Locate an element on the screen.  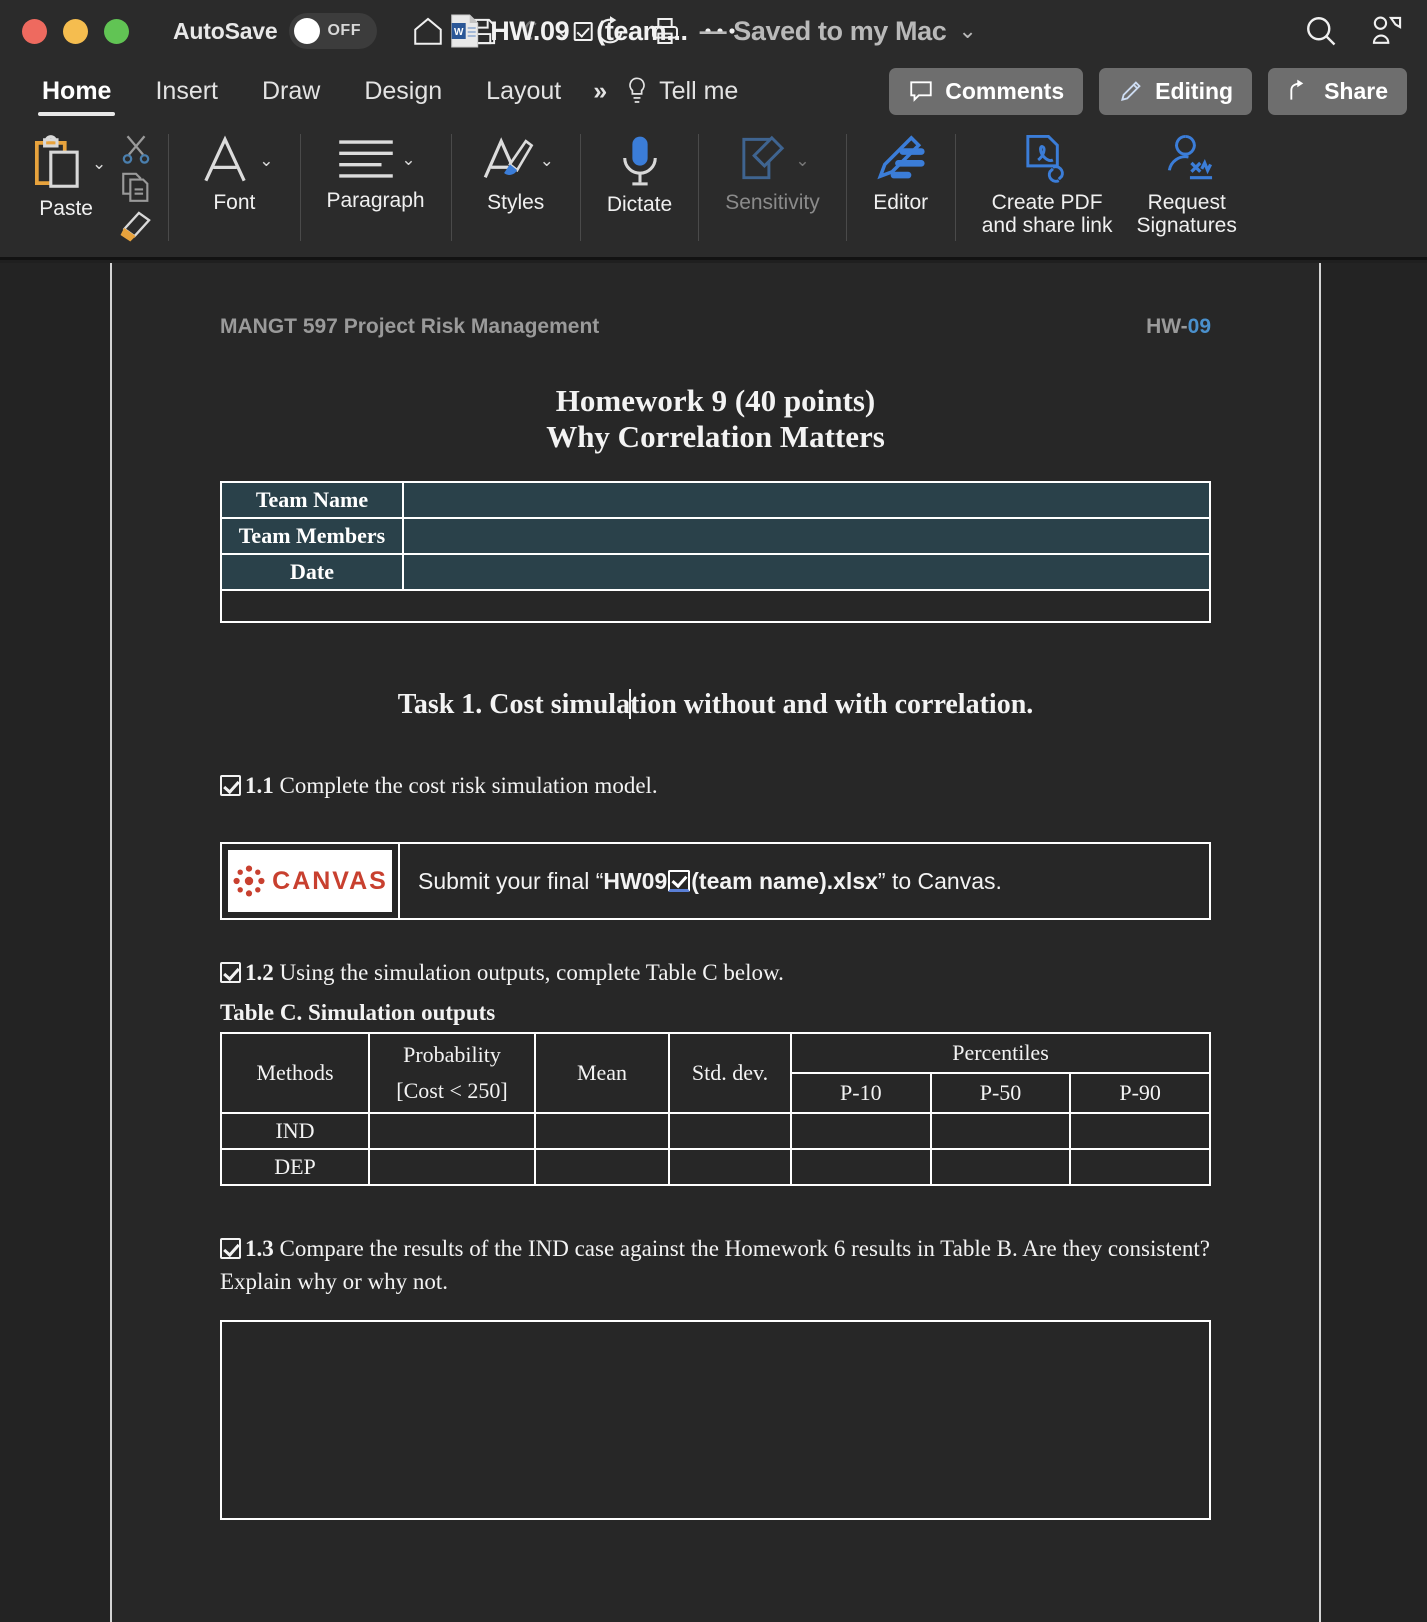
paste-dropdown-chevron: ⌄ is located at coordinates (99, 163).